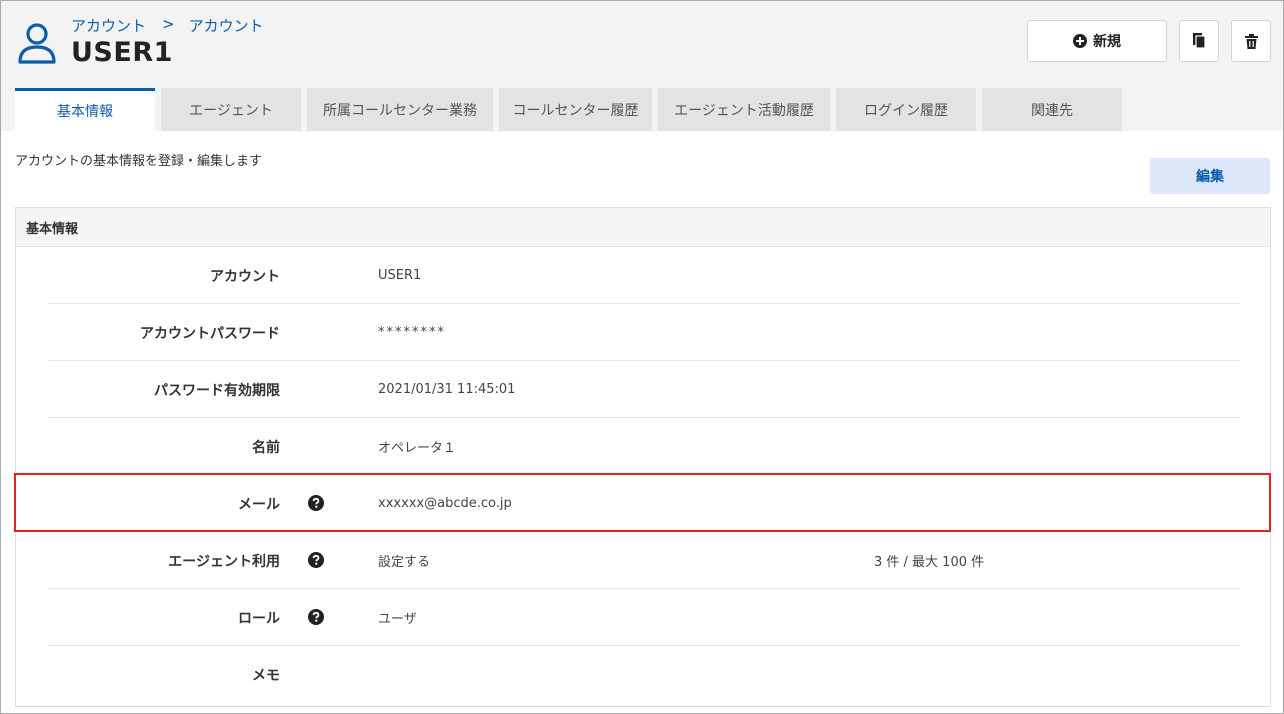 The width and height of the screenshot is (1284, 714). I want to click on field-row-email: メール xxxxxx@abcde.co.jp, so click(644, 503).